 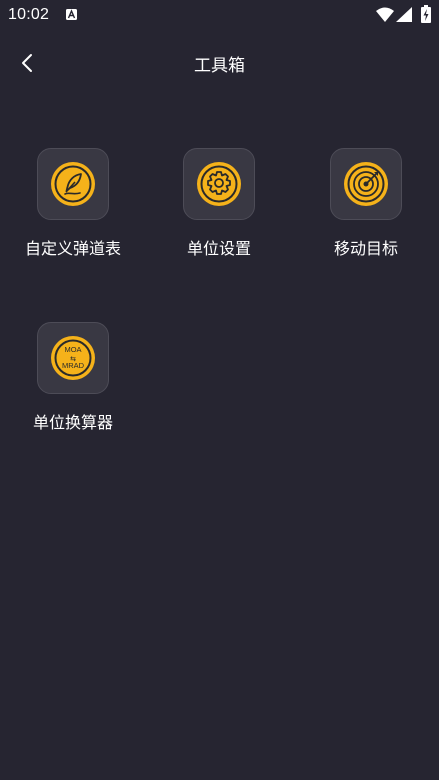 What do you see at coordinates (218, 248) in the screenshot?
I see `tool-label: 单位设置` at bounding box center [218, 248].